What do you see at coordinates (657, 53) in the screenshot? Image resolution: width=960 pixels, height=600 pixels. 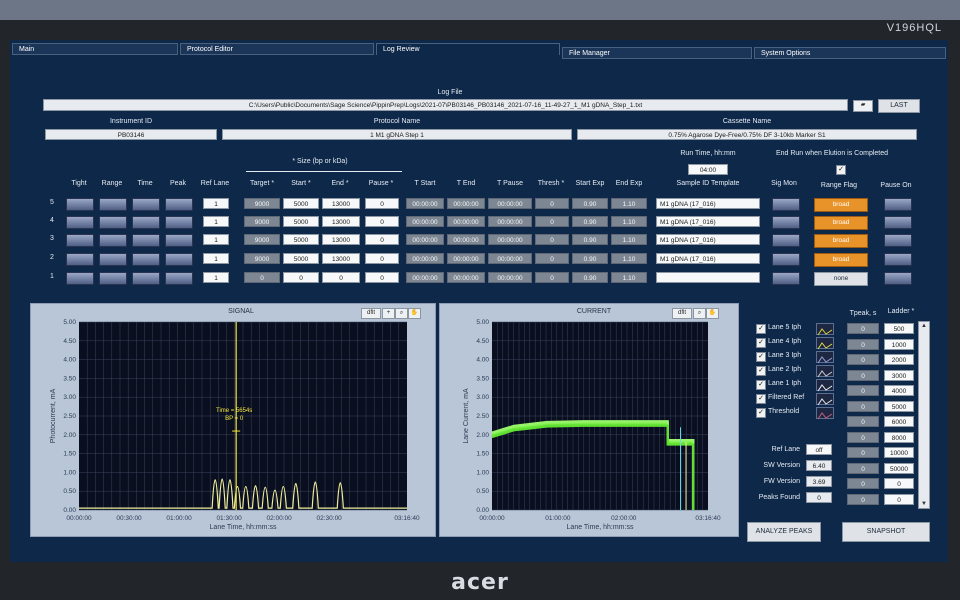 I see `tab-file-manager: File Manager` at bounding box center [657, 53].